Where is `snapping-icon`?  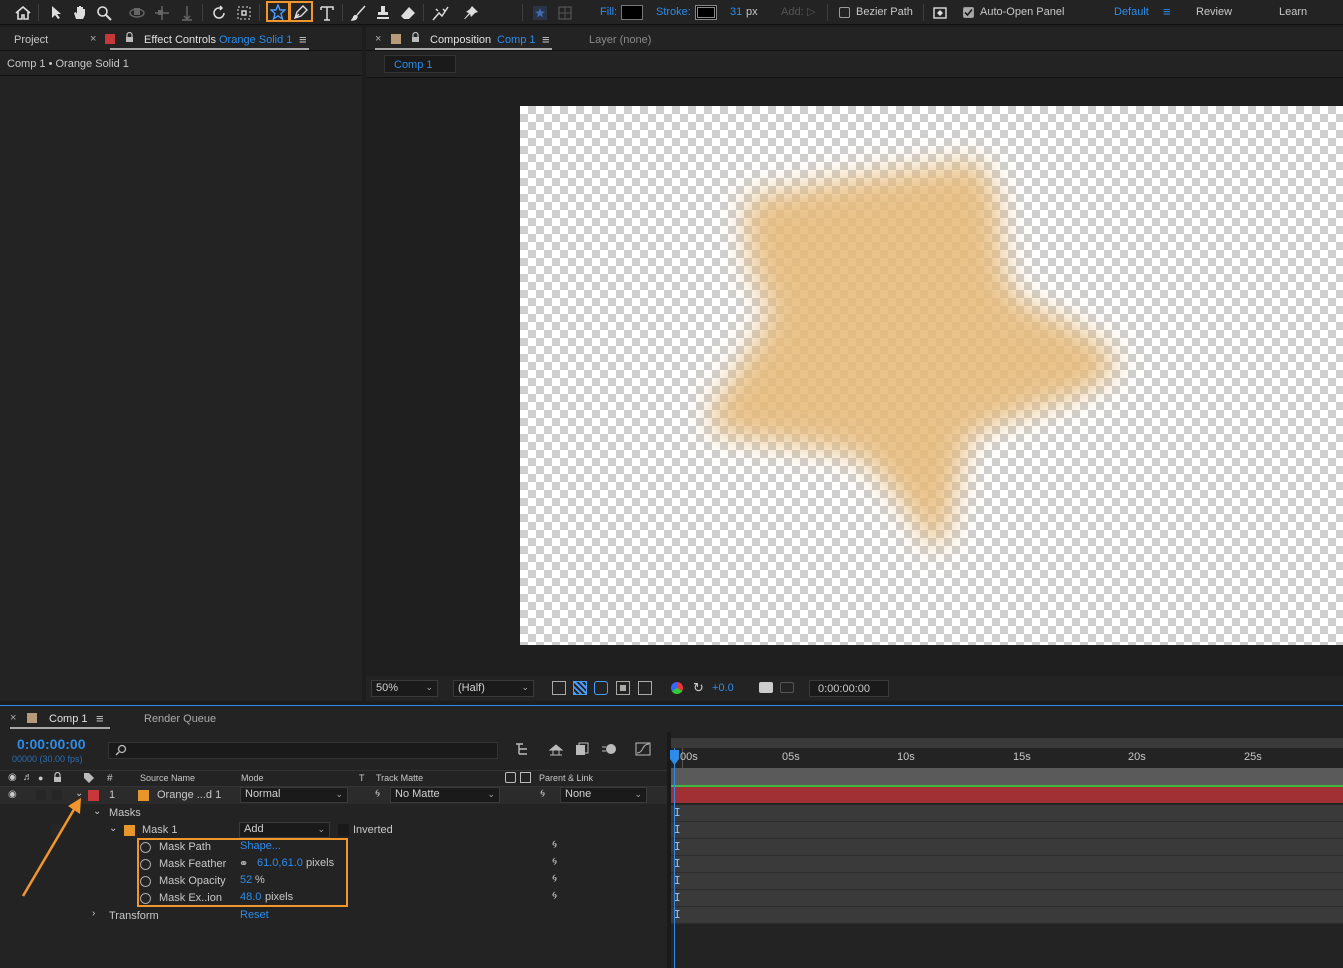
snapping-icon is located at coordinates (940, 12).